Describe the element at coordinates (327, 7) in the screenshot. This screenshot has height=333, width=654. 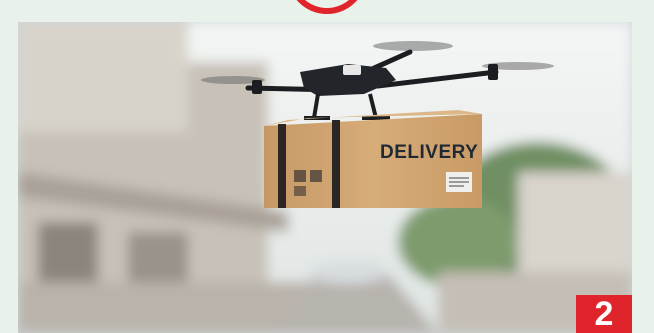
I see `top-ring-decoration` at that location.